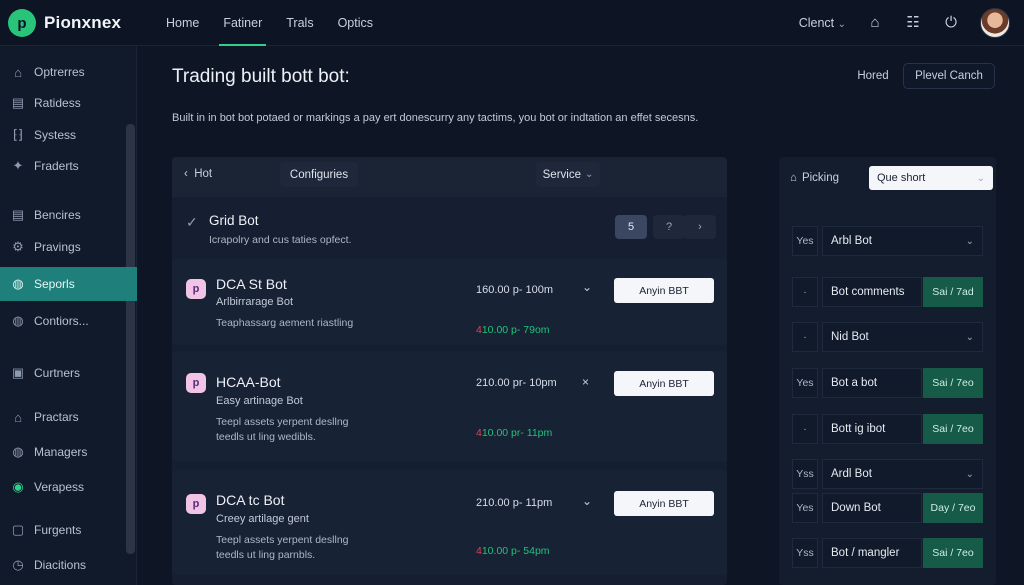 This screenshot has height=585, width=1024. Describe the element at coordinates (18, 134) in the screenshot. I see `bracket-icon: ⁅⁆` at that location.